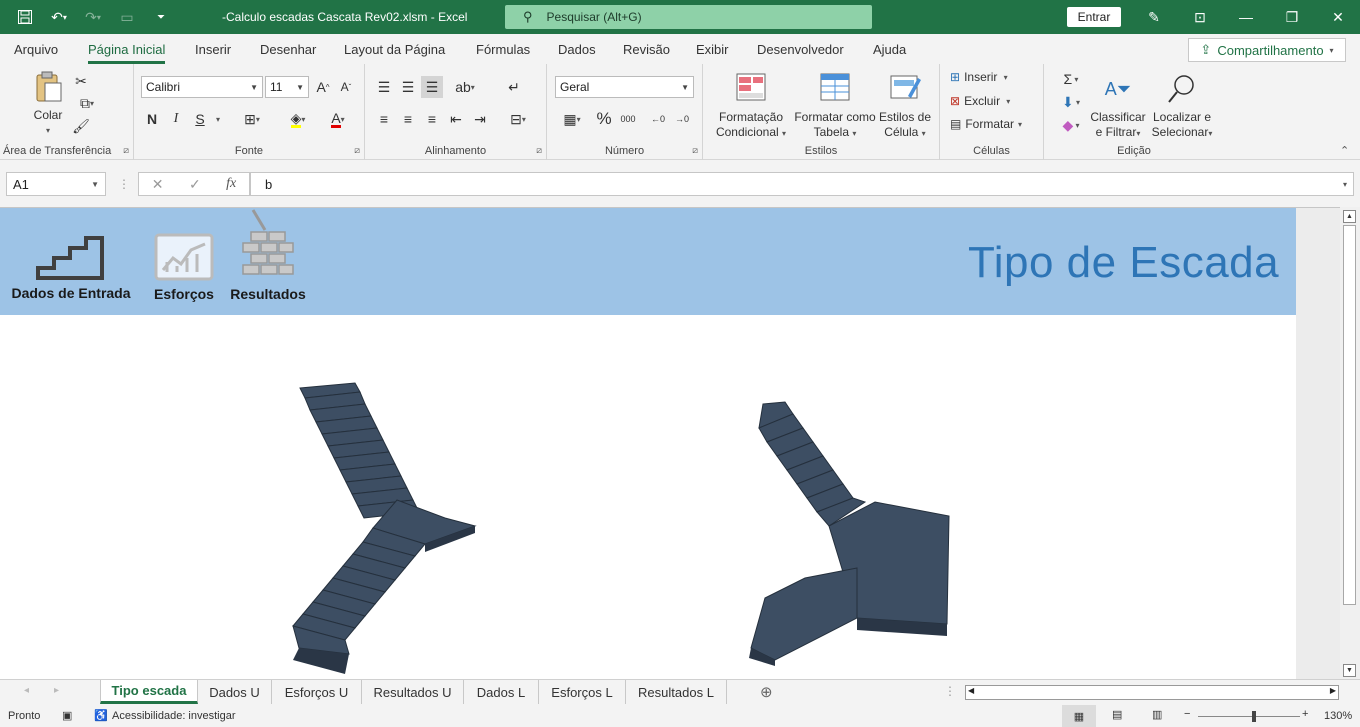  Describe the element at coordinates (980, 101) in the screenshot. I see `delete-cells-button: ⊠ Excluir ▾` at that location.